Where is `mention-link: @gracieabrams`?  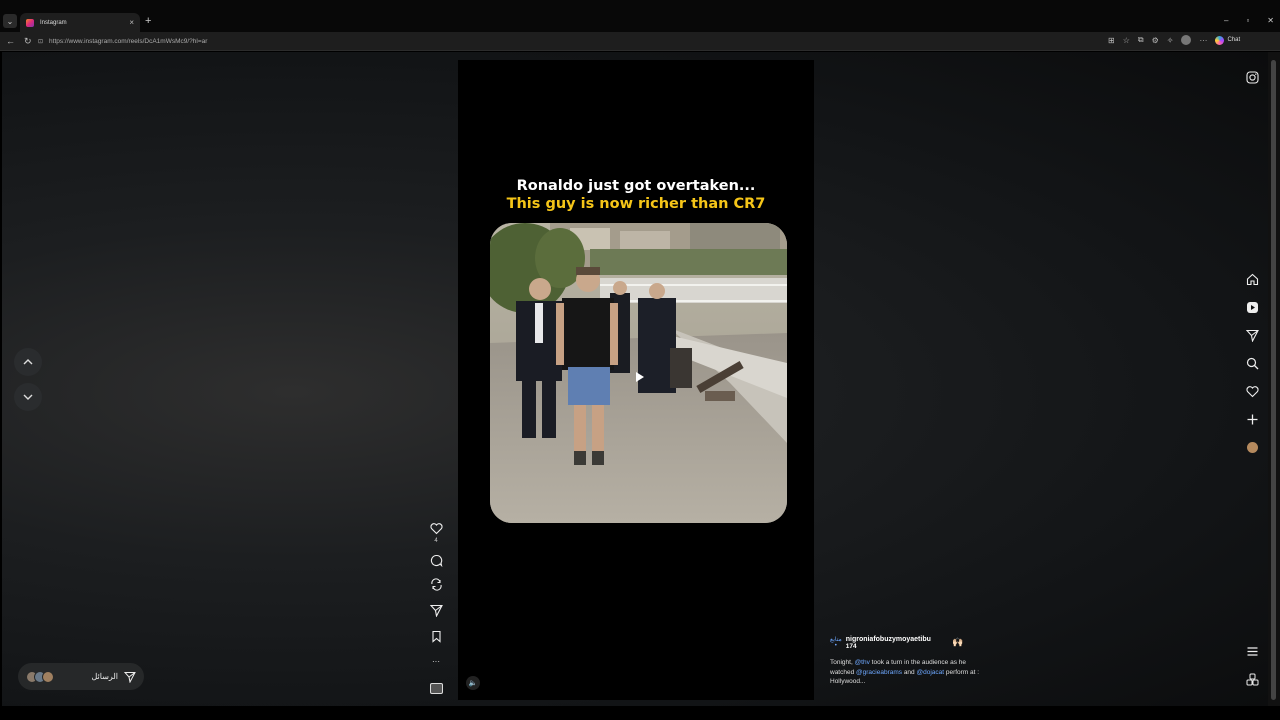 mention-link: @gracieabrams is located at coordinates (879, 672).